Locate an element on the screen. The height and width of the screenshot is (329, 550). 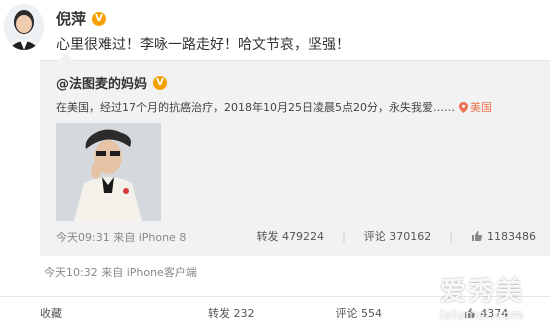
location-link: 美国 is located at coordinates (475, 107).